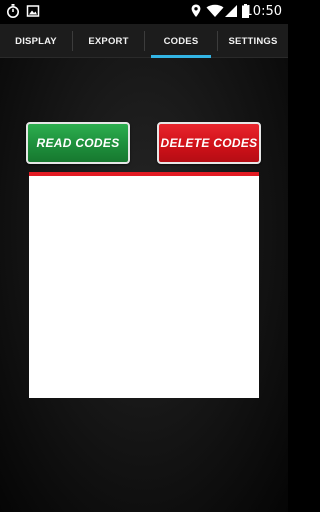 The height and width of the screenshot is (512, 320). I want to click on codes-list-header-bar, so click(144, 174).